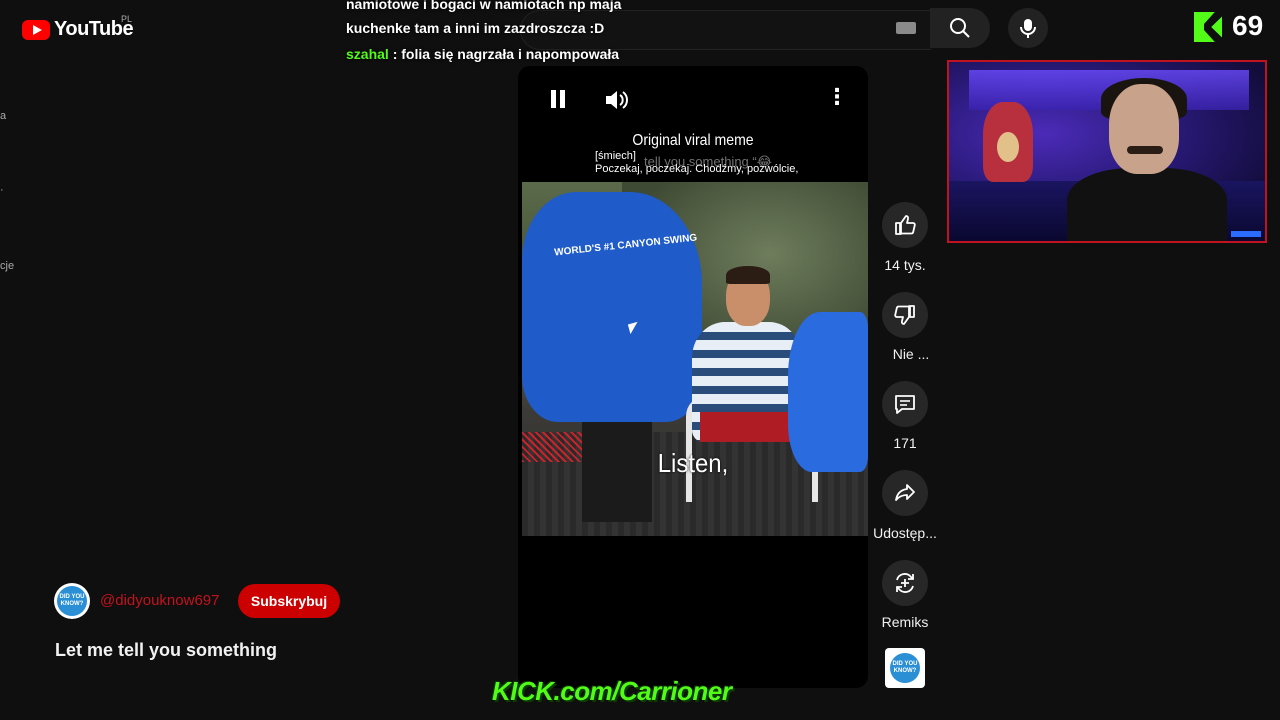 The image size is (1280, 720). I want to click on share-icon, so click(905, 492).